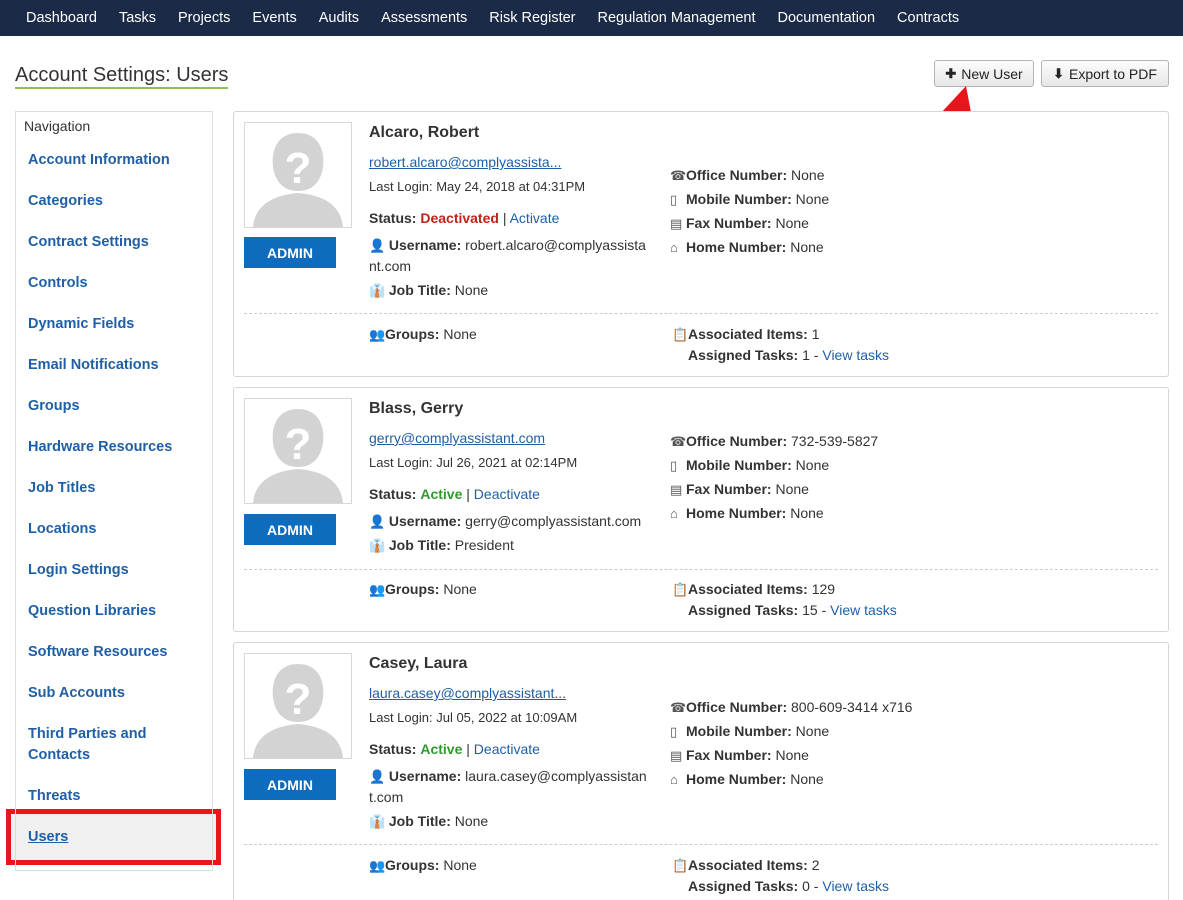 This screenshot has height=900, width=1183. What do you see at coordinates (477, 186) in the screenshot?
I see `last-login: Last Login: May 24, 2018 at 04:31PM` at bounding box center [477, 186].